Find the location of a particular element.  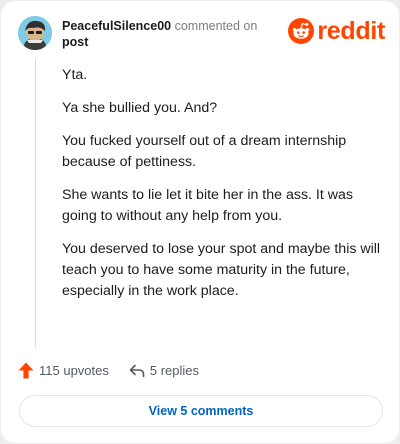

reply-arrow-icon is located at coordinates (137, 370).